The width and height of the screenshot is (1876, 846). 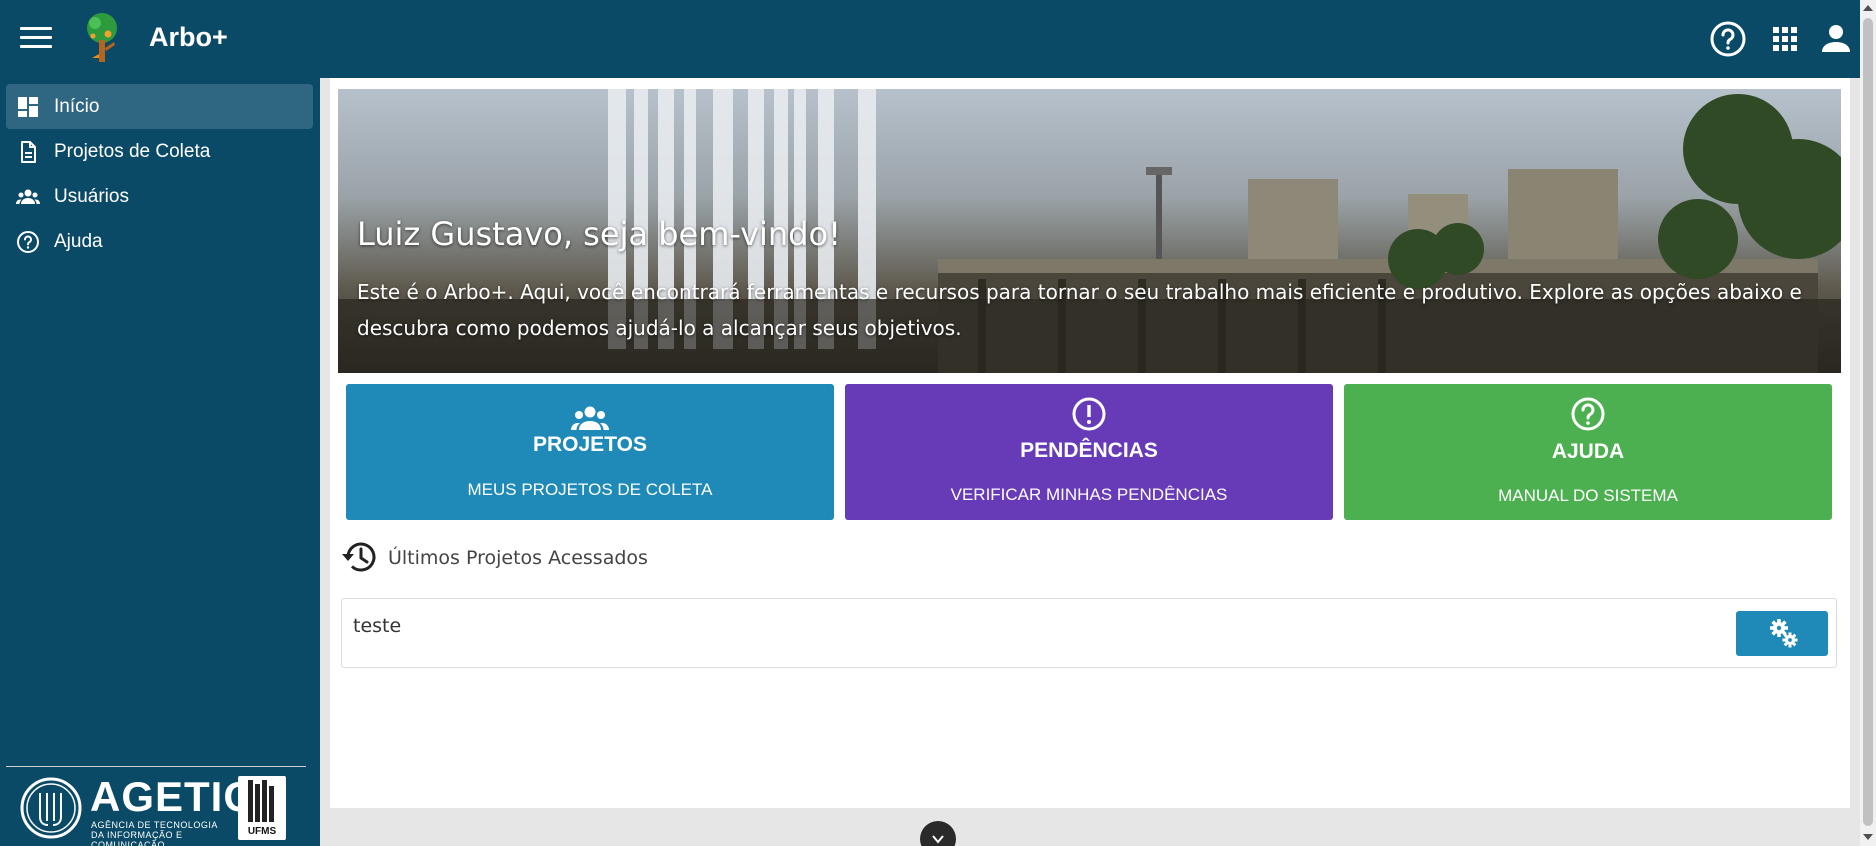 I want to click on sidebar-item-label: Início, so click(x=77, y=106).